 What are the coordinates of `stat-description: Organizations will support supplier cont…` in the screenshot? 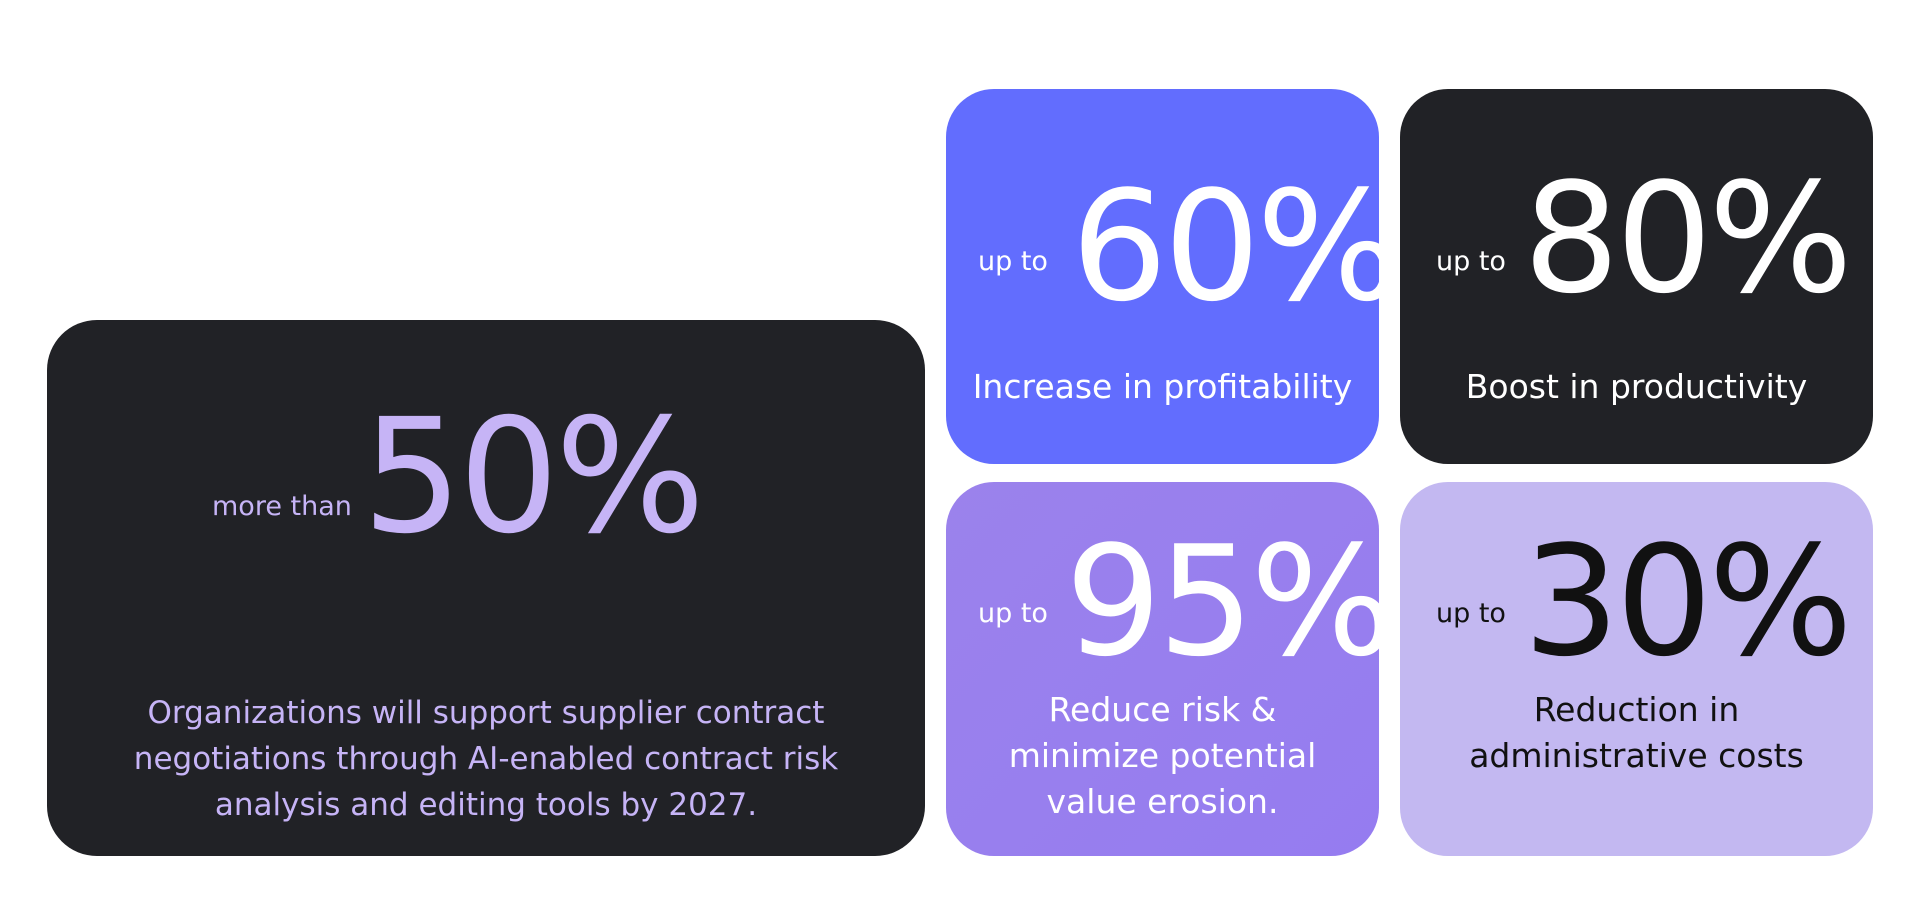 It's located at (486, 759).